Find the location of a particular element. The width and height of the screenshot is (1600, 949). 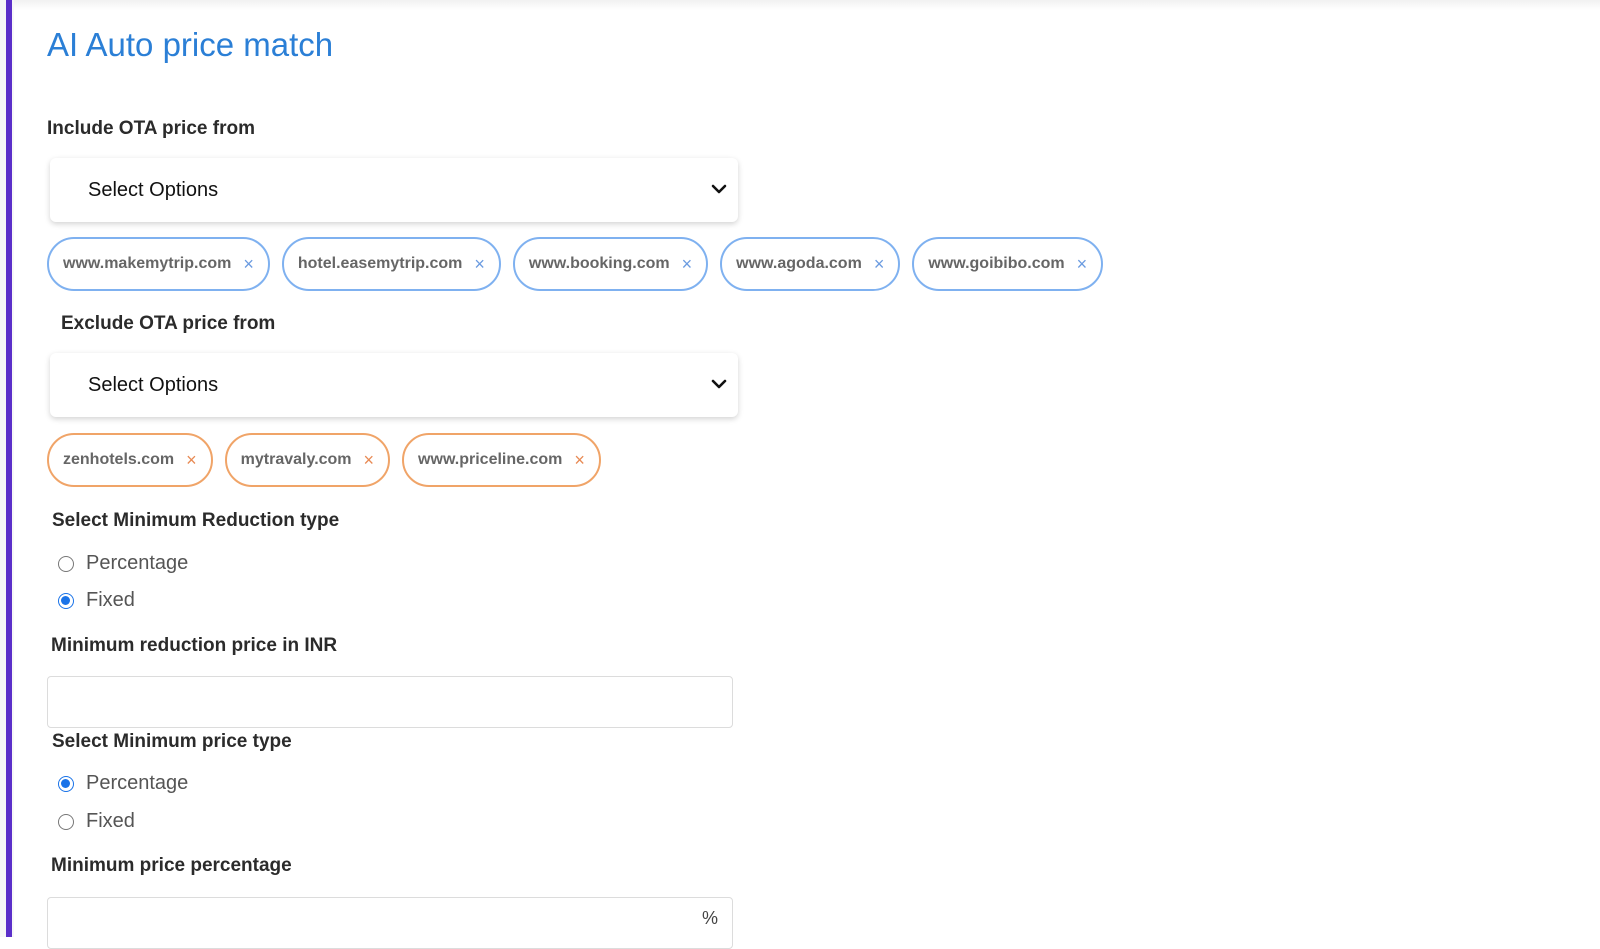

include-ota-select: Select Options is located at coordinates (394, 190).